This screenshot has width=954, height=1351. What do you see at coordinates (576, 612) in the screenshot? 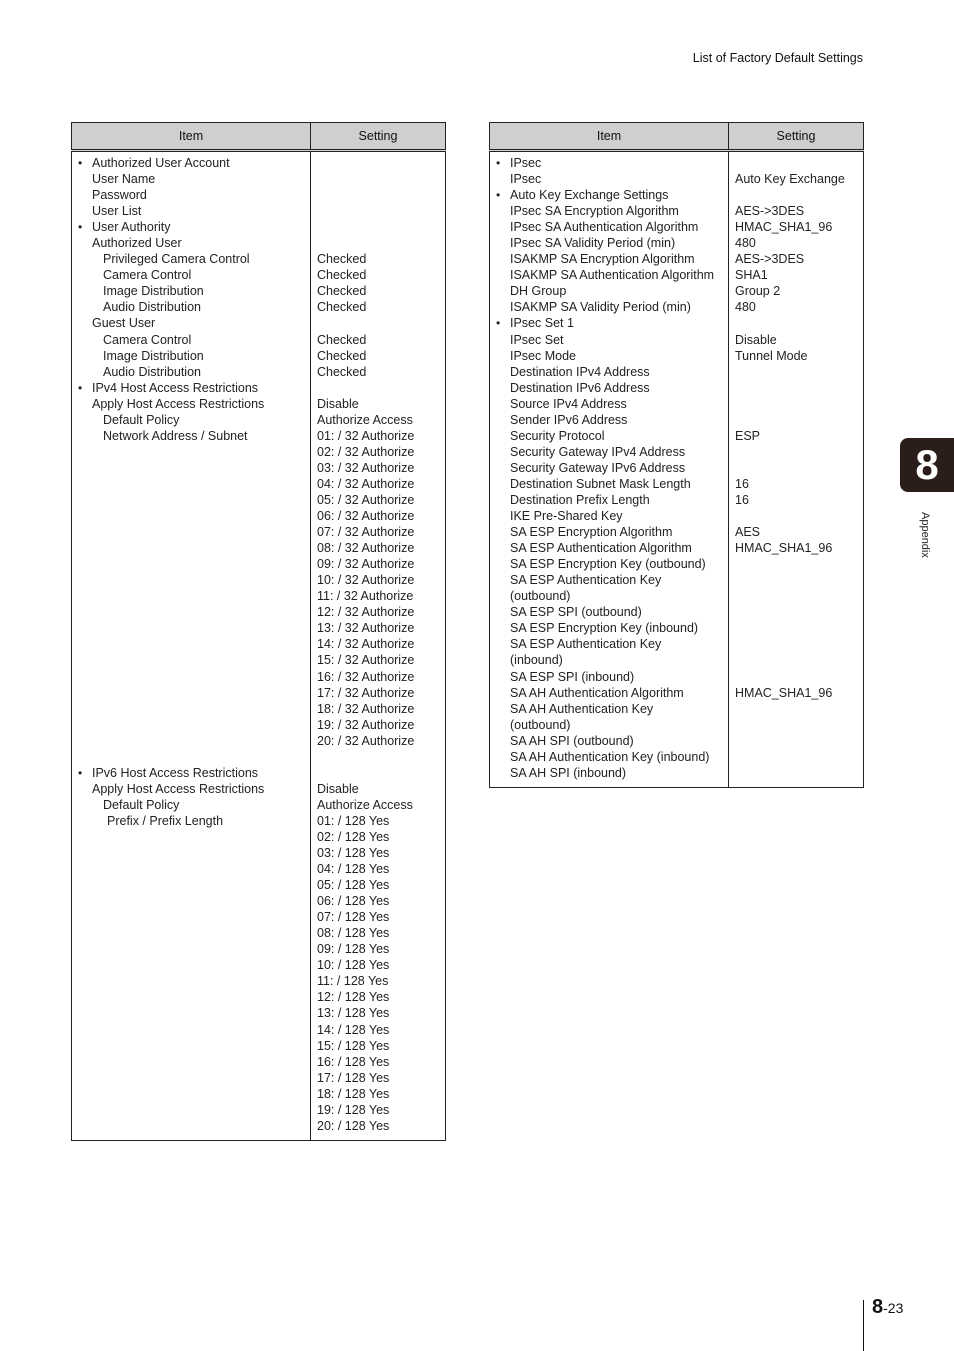
I see `item-row-label: SA ESP SPI (outbound)` at bounding box center [576, 612].